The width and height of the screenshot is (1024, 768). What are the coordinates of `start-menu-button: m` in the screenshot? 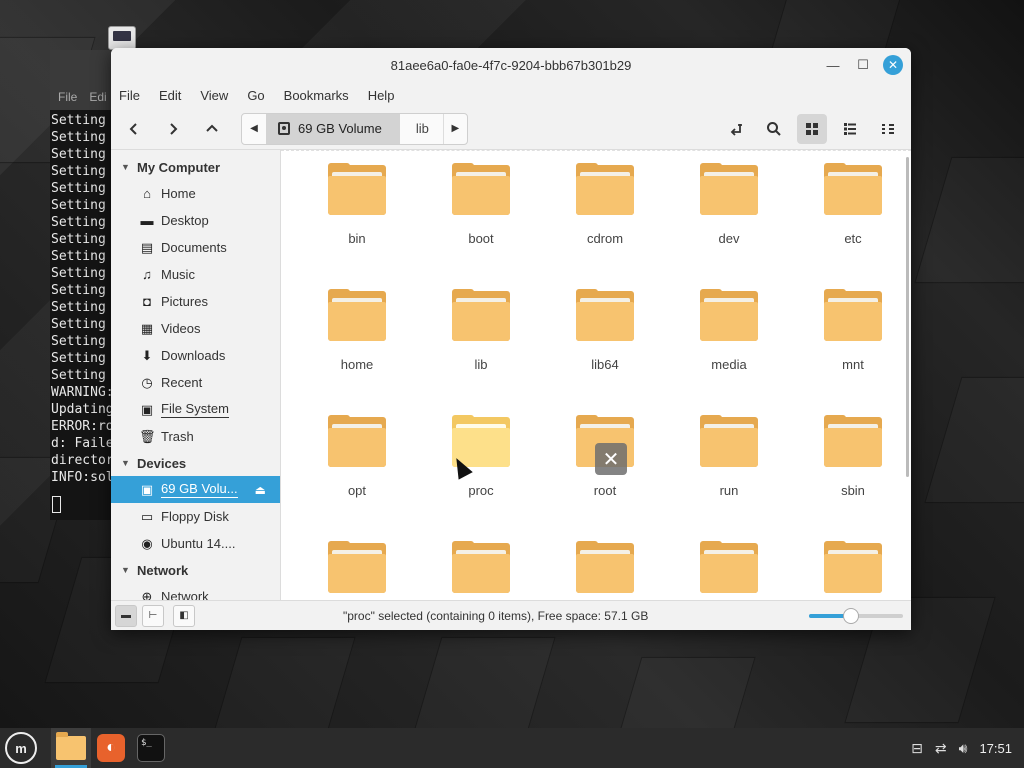 It's located at (21, 748).